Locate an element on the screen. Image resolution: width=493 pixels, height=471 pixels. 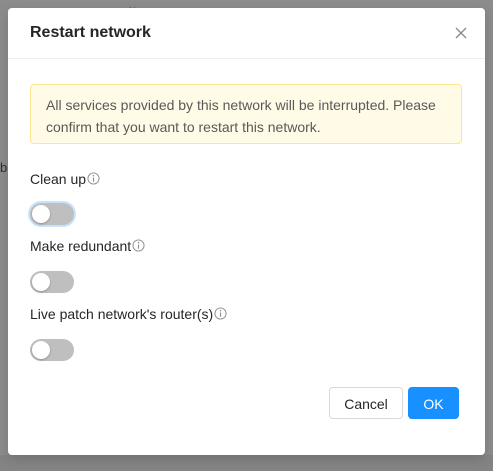
close-icon is located at coordinates (461, 33).